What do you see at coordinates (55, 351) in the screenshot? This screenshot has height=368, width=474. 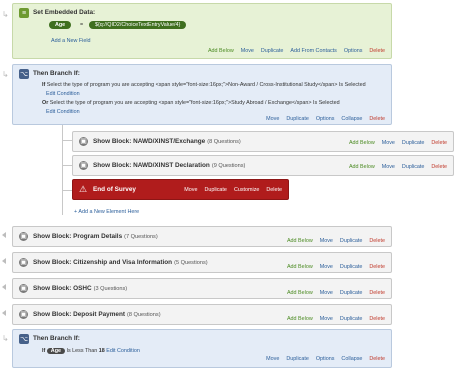 I see `condition-field: Age` at bounding box center [55, 351].